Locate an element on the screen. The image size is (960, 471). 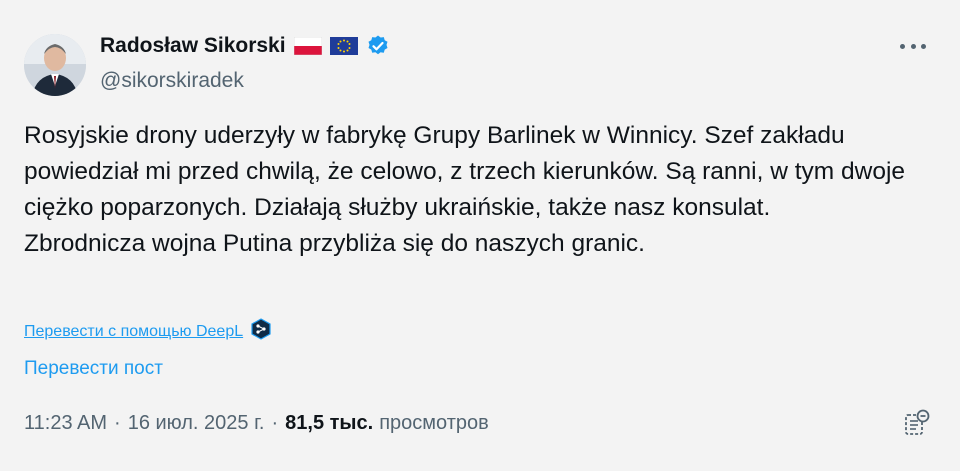
more-options-icon is located at coordinates (913, 46).